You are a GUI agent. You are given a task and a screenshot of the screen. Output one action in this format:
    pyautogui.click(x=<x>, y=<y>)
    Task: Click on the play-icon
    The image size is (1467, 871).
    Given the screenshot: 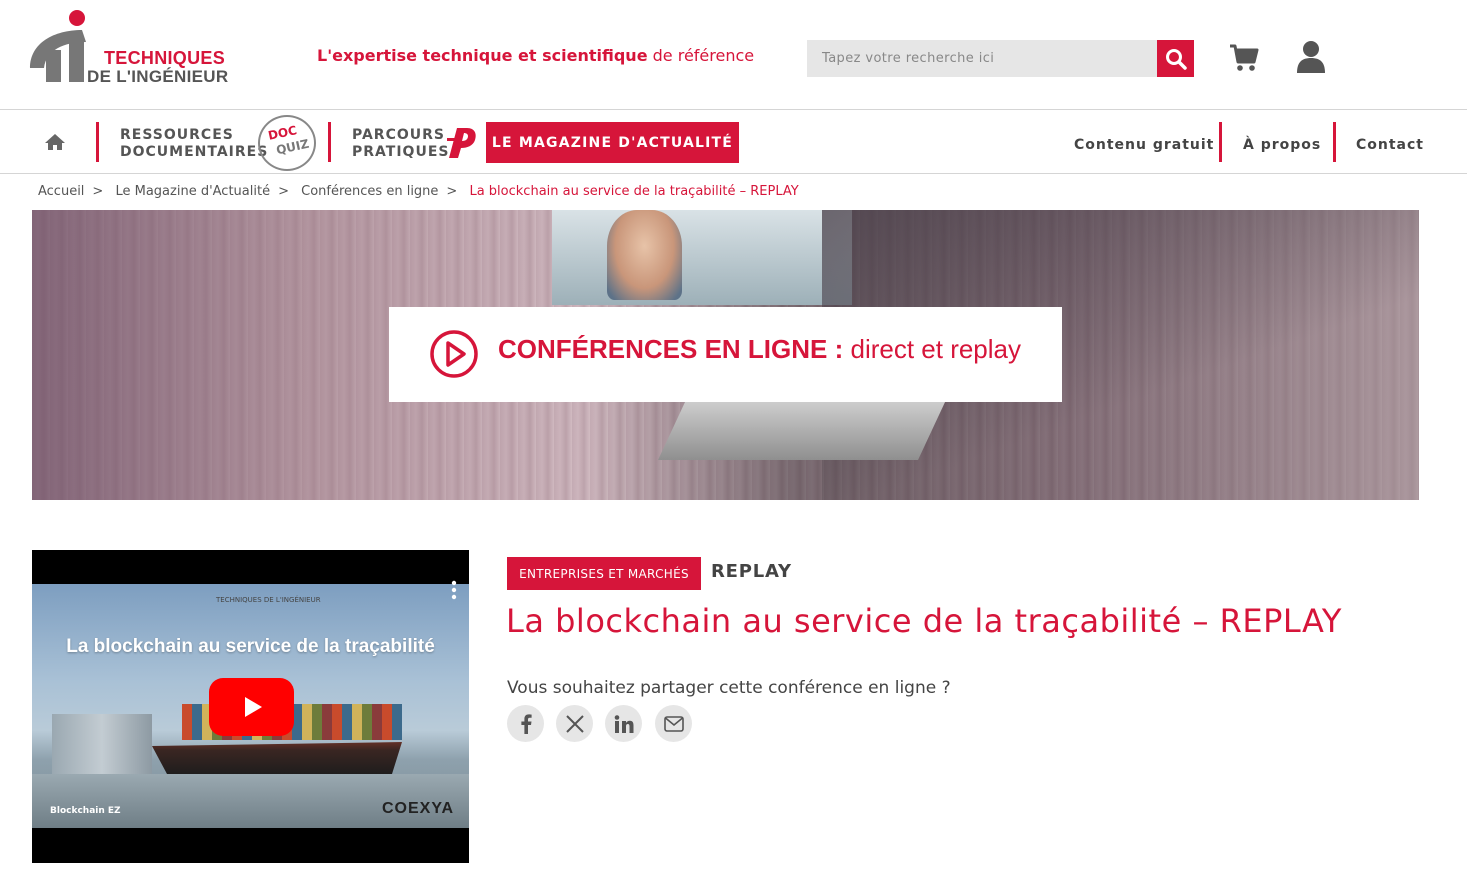 What is the action you would take?
    pyautogui.click(x=253, y=707)
    